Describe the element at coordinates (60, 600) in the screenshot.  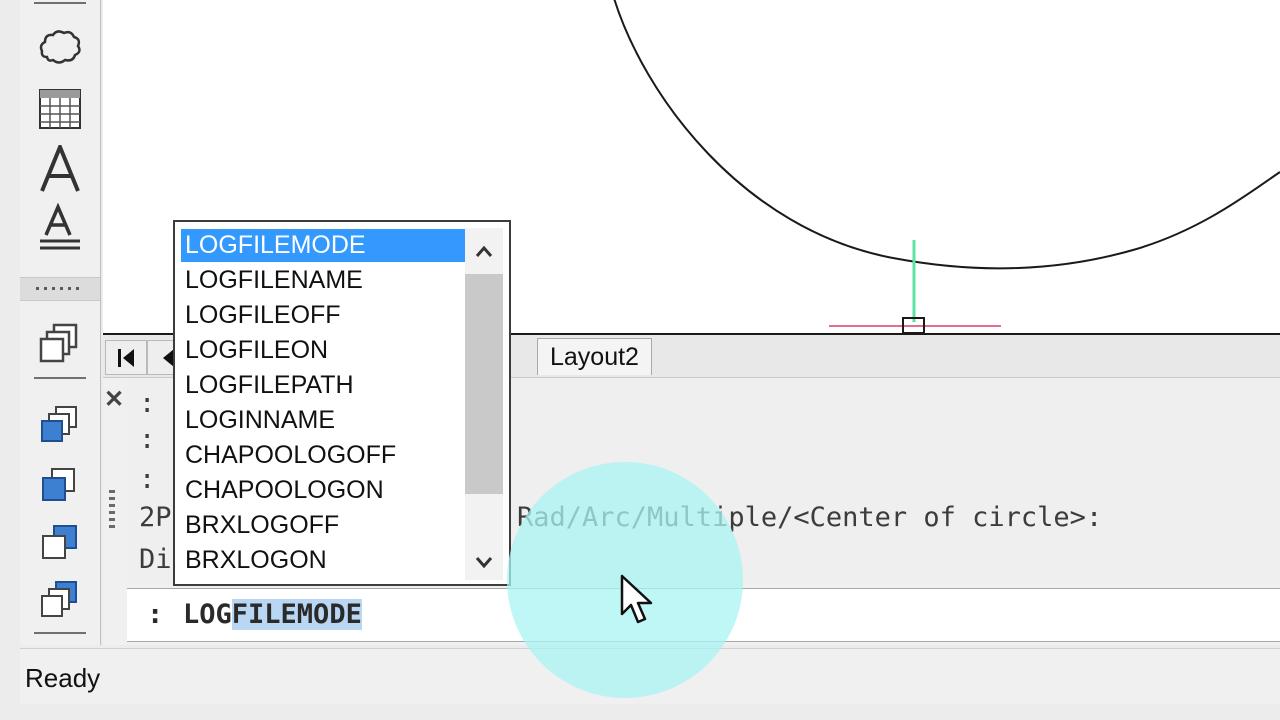
I see `send-under-icon` at that location.